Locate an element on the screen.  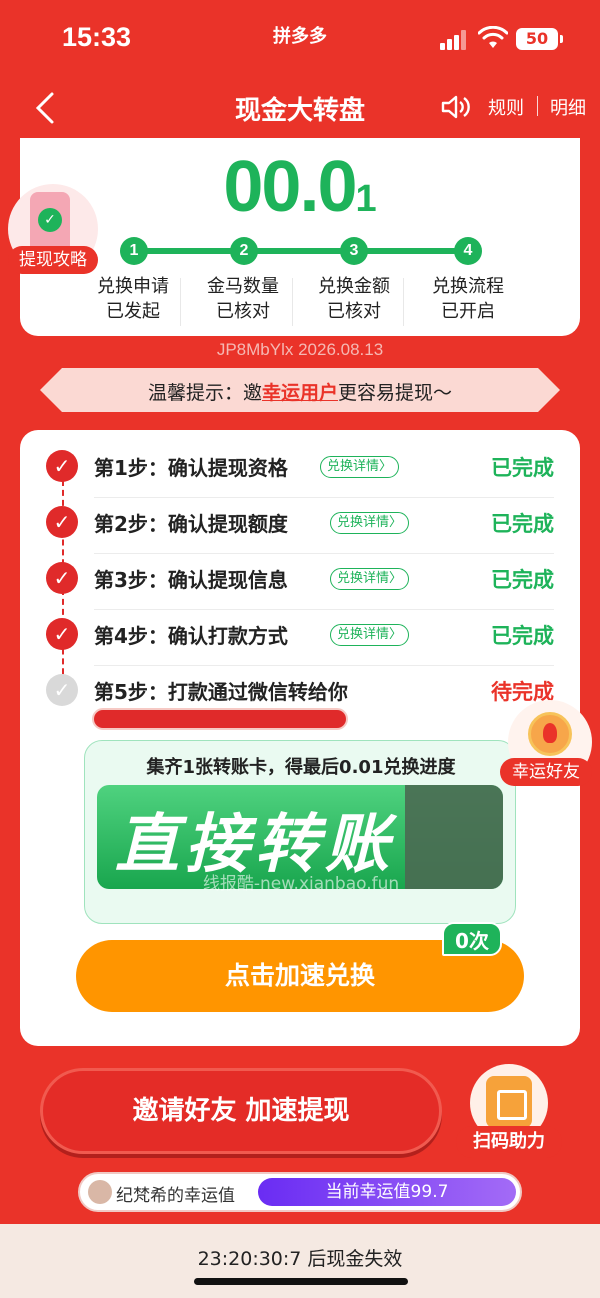
rules-link: 规则 is located at coordinates (506, 107).